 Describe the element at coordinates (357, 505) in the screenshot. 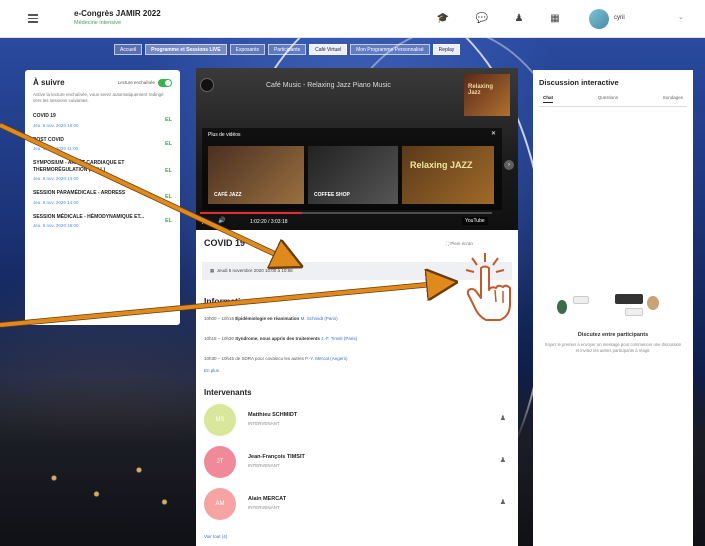

I see `speaker-card: AM Alain MERCAT INTERVENANT ♟` at that location.